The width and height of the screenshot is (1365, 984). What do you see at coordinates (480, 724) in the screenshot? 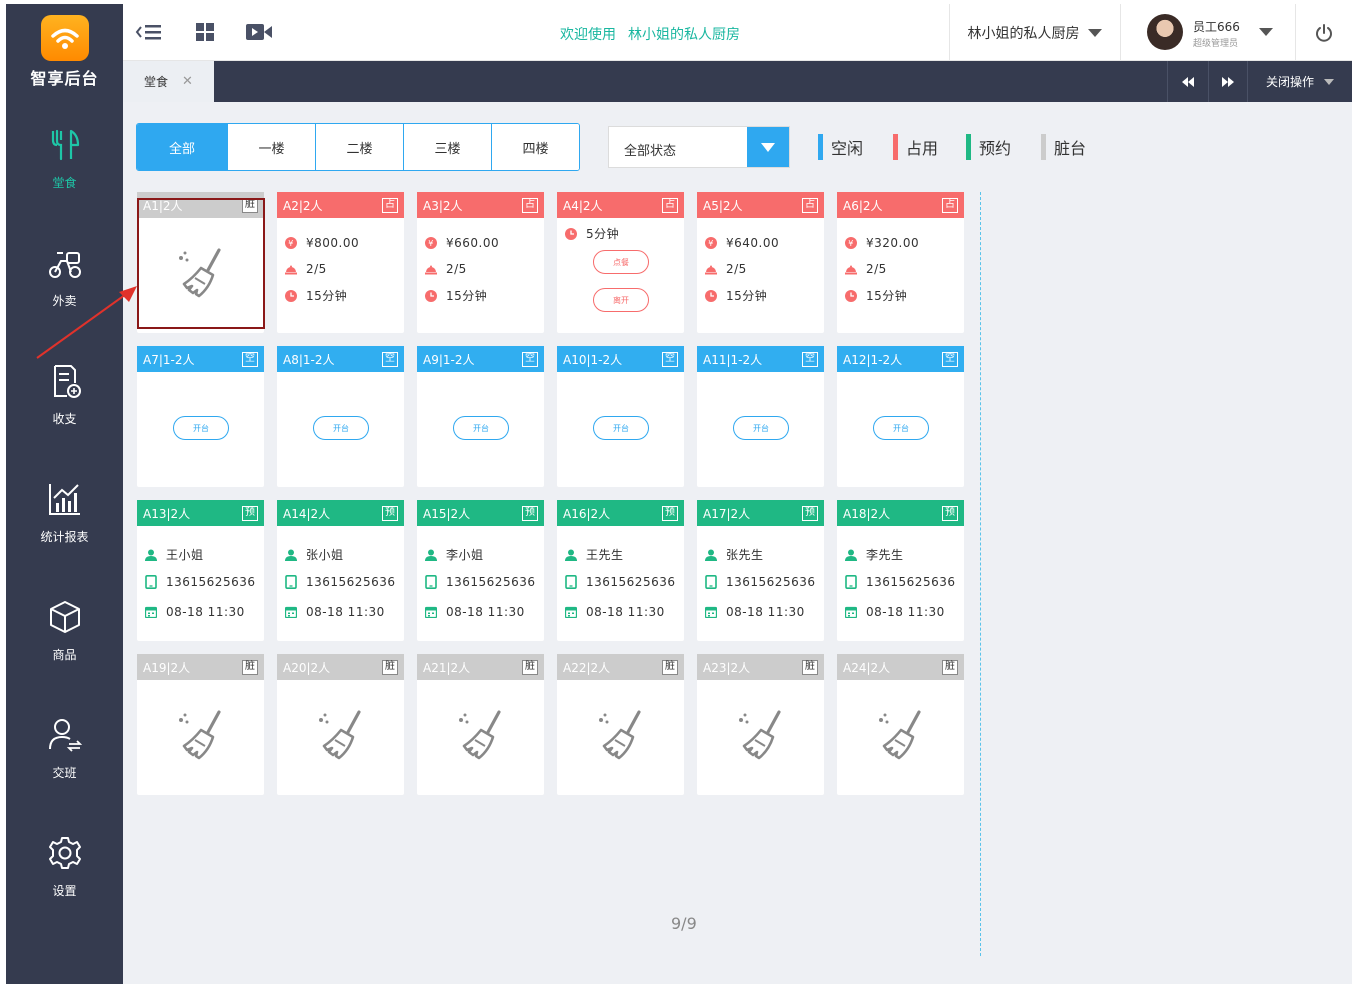
I see `table-card: A21|2人 脏` at bounding box center [480, 724].